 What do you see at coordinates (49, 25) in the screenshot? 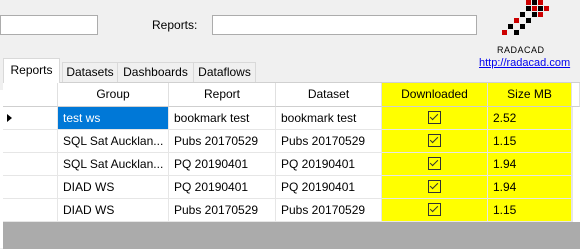
I see `left-textbox` at bounding box center [49, 25].